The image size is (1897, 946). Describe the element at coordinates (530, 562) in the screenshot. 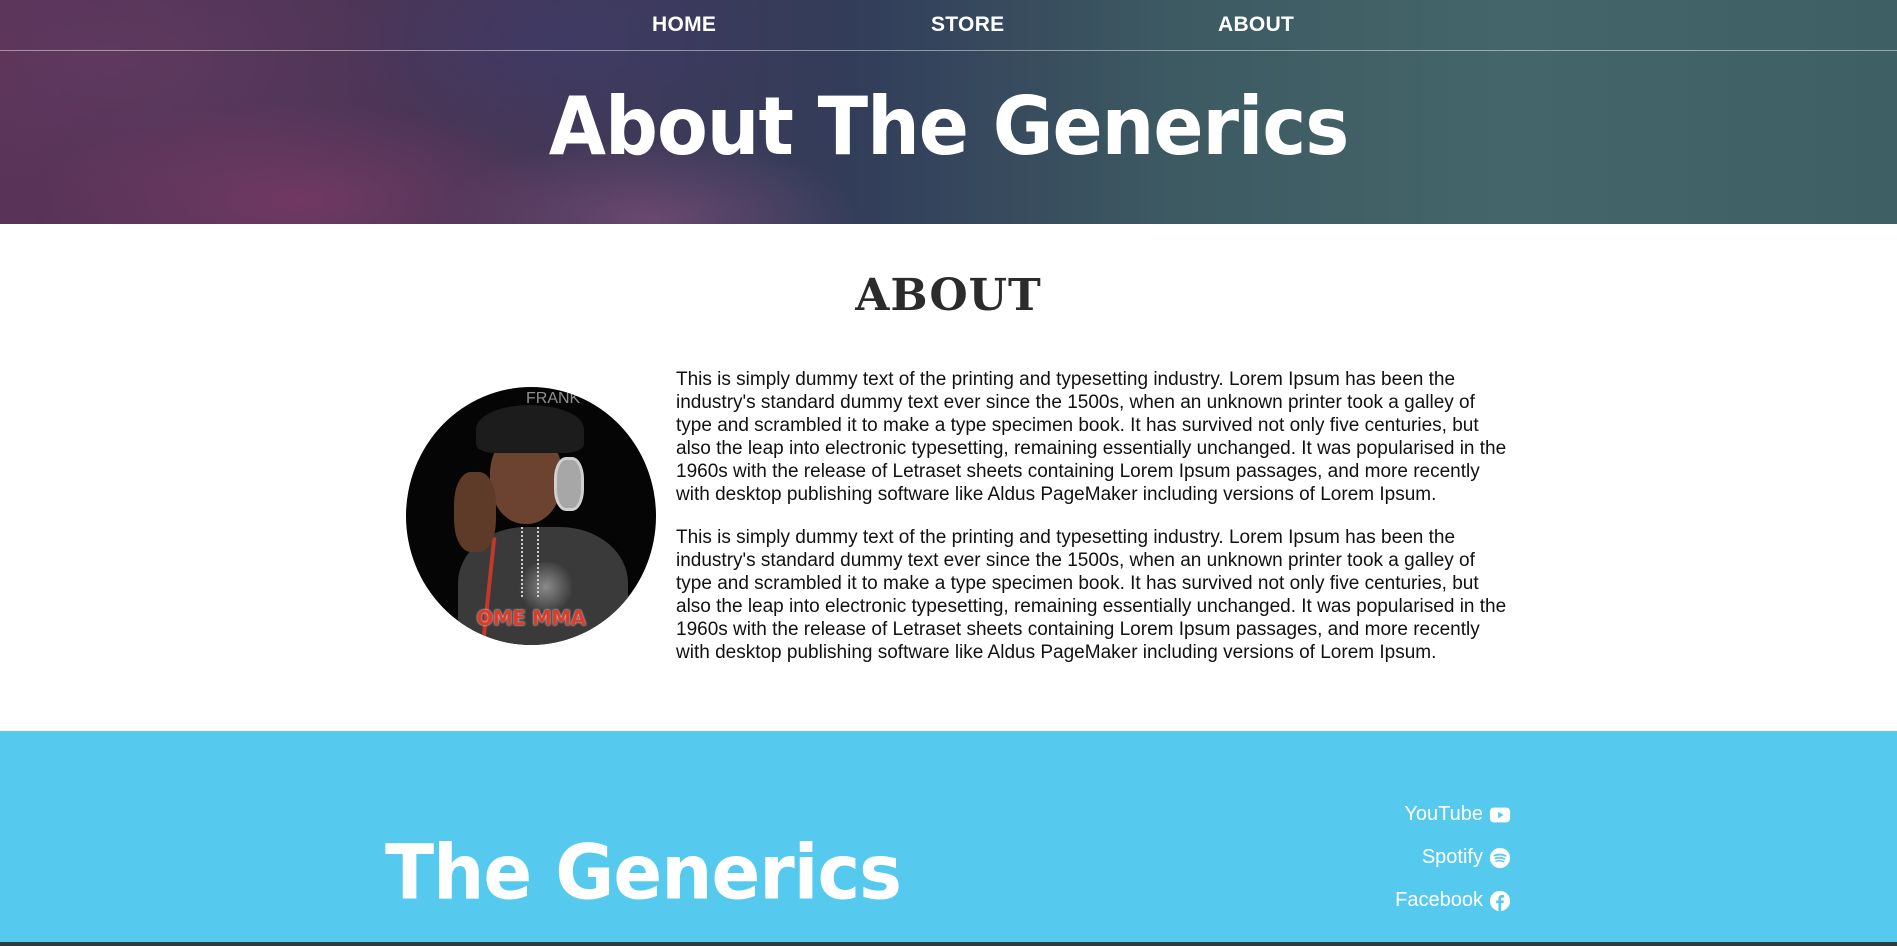

I see `photo-necklace` at that location.